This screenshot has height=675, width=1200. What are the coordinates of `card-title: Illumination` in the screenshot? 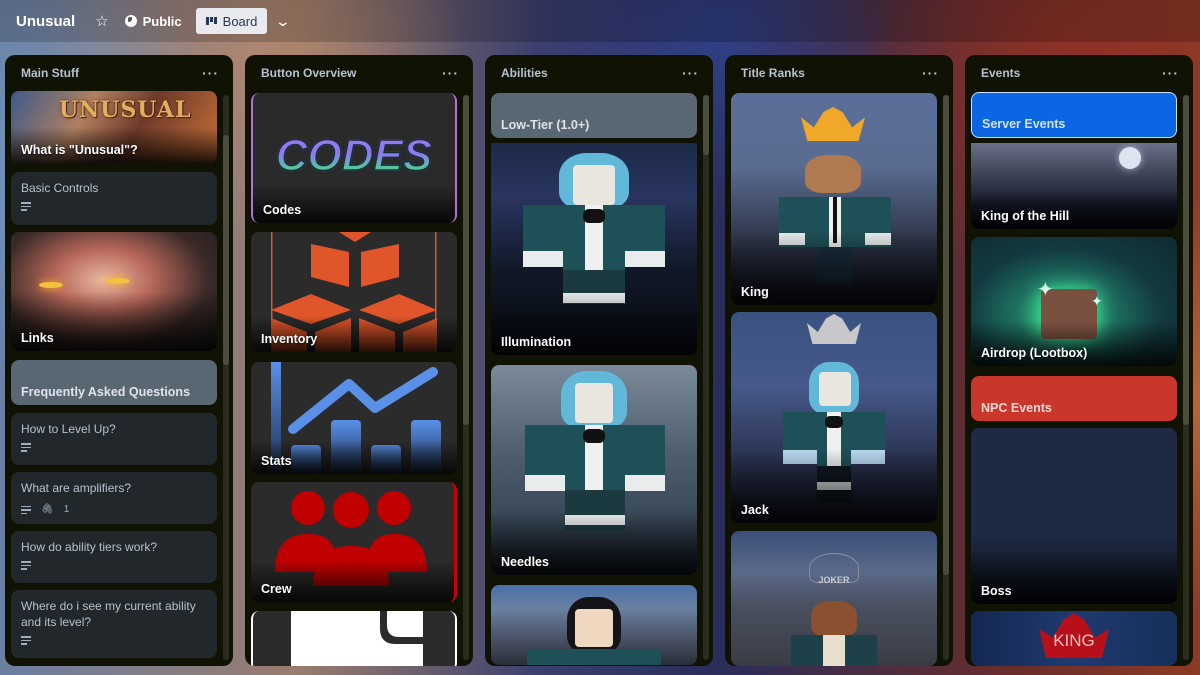 It's located at (536, 342).